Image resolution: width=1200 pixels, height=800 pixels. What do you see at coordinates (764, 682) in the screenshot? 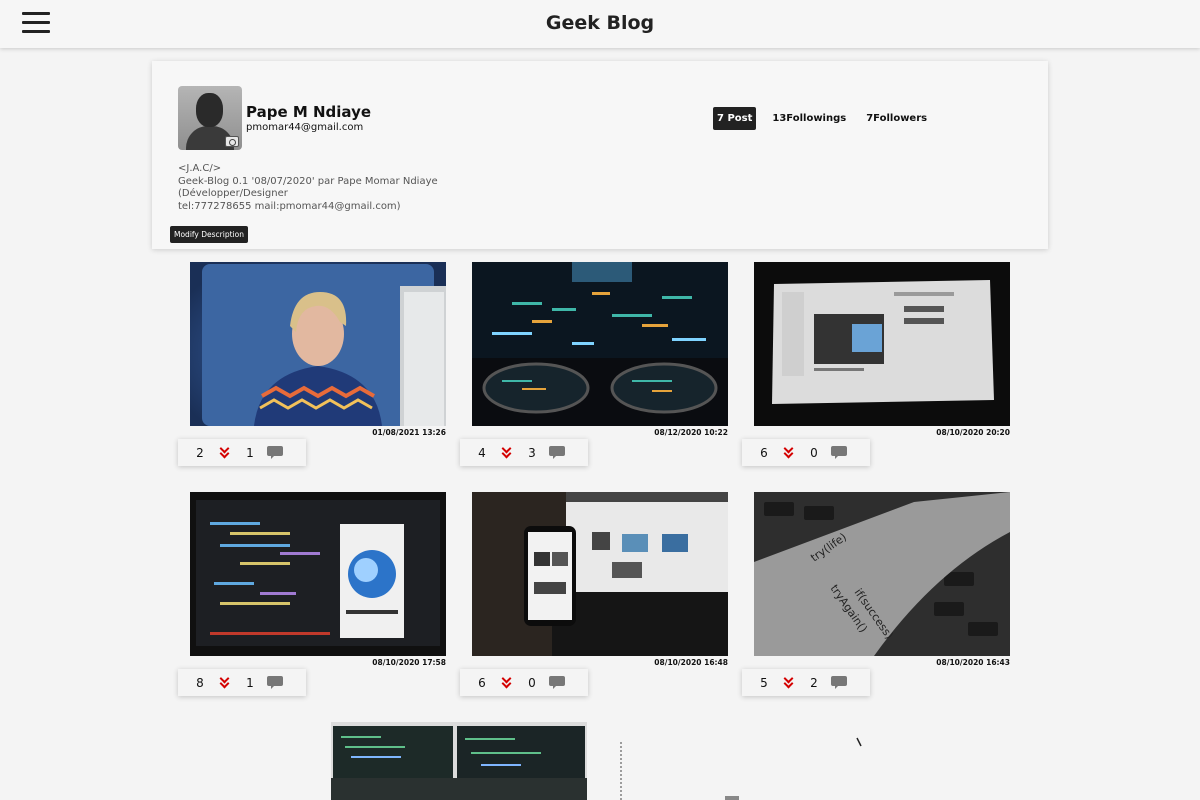
I see `vote-count: 5` at bounding box center [764, 682].